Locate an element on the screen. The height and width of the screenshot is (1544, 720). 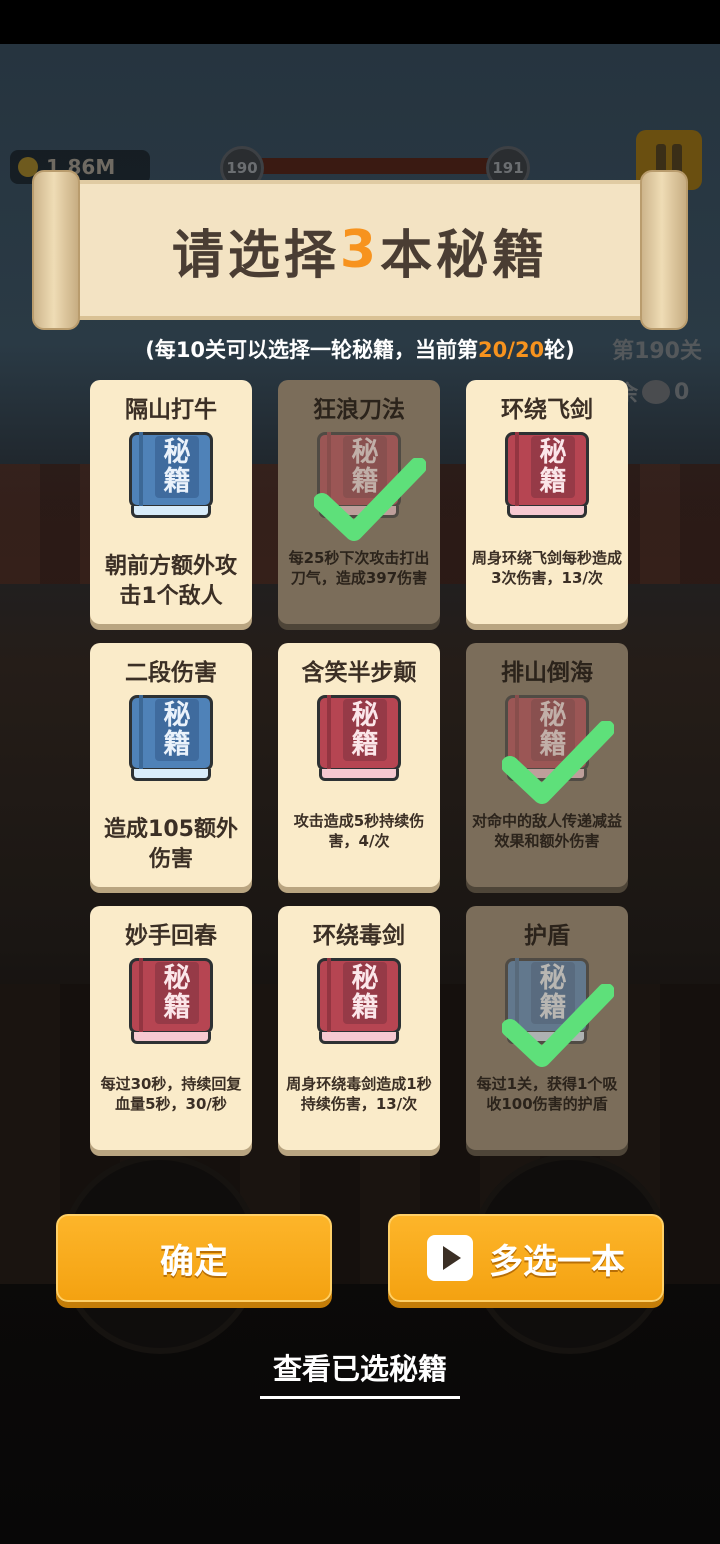
card-name: 二段伤害 is located at coordinates (171, 673).